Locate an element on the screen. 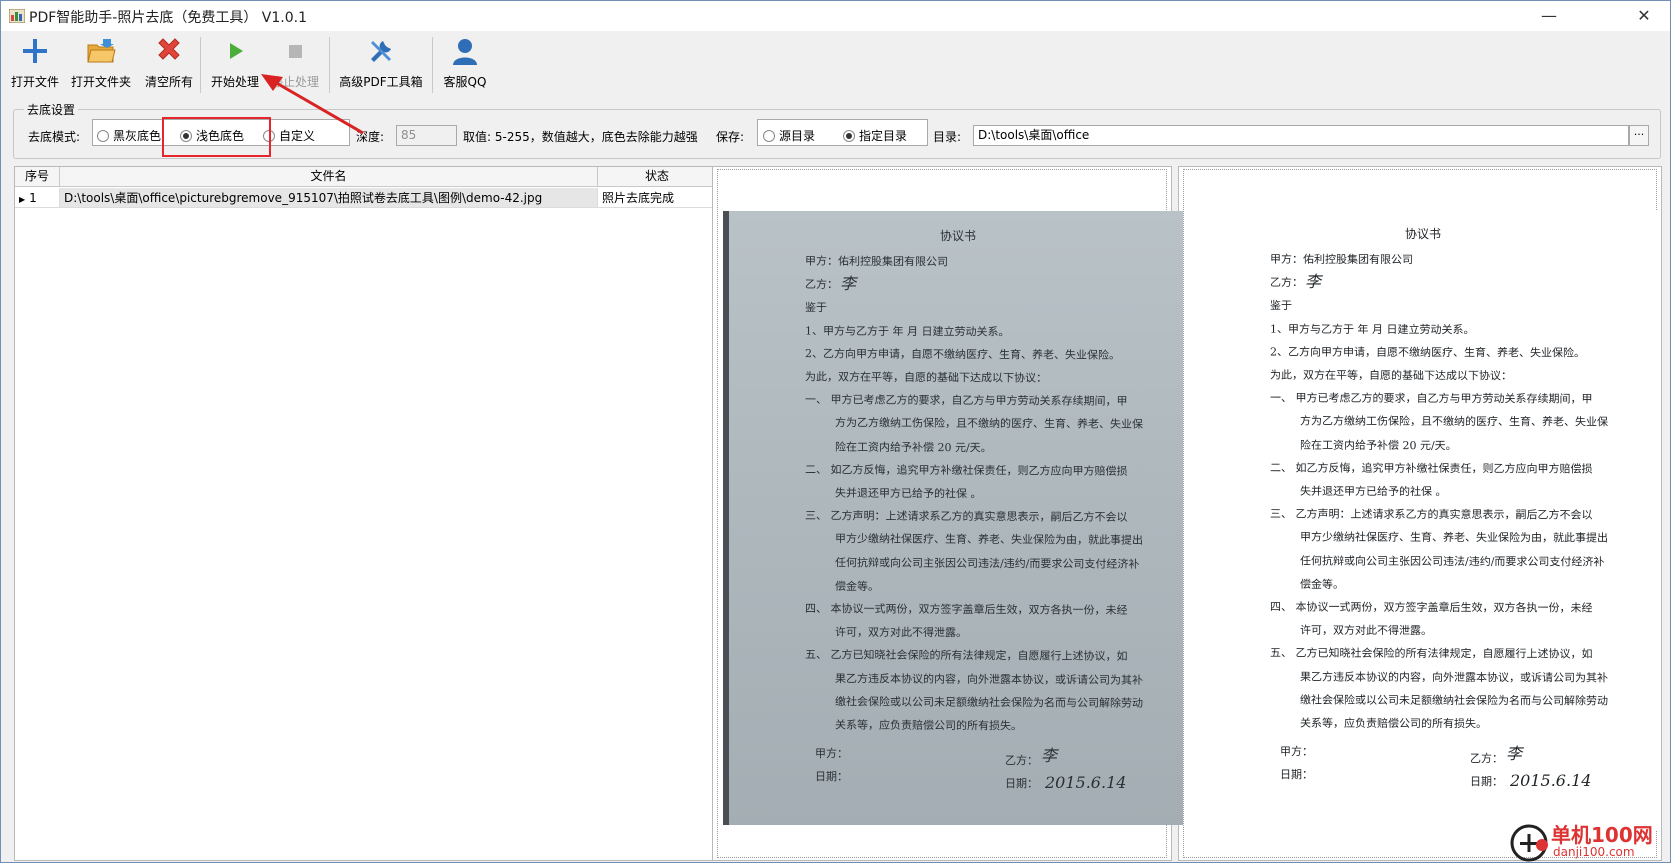  document-party-a: 甲方： is located at coordinates (831, 754).